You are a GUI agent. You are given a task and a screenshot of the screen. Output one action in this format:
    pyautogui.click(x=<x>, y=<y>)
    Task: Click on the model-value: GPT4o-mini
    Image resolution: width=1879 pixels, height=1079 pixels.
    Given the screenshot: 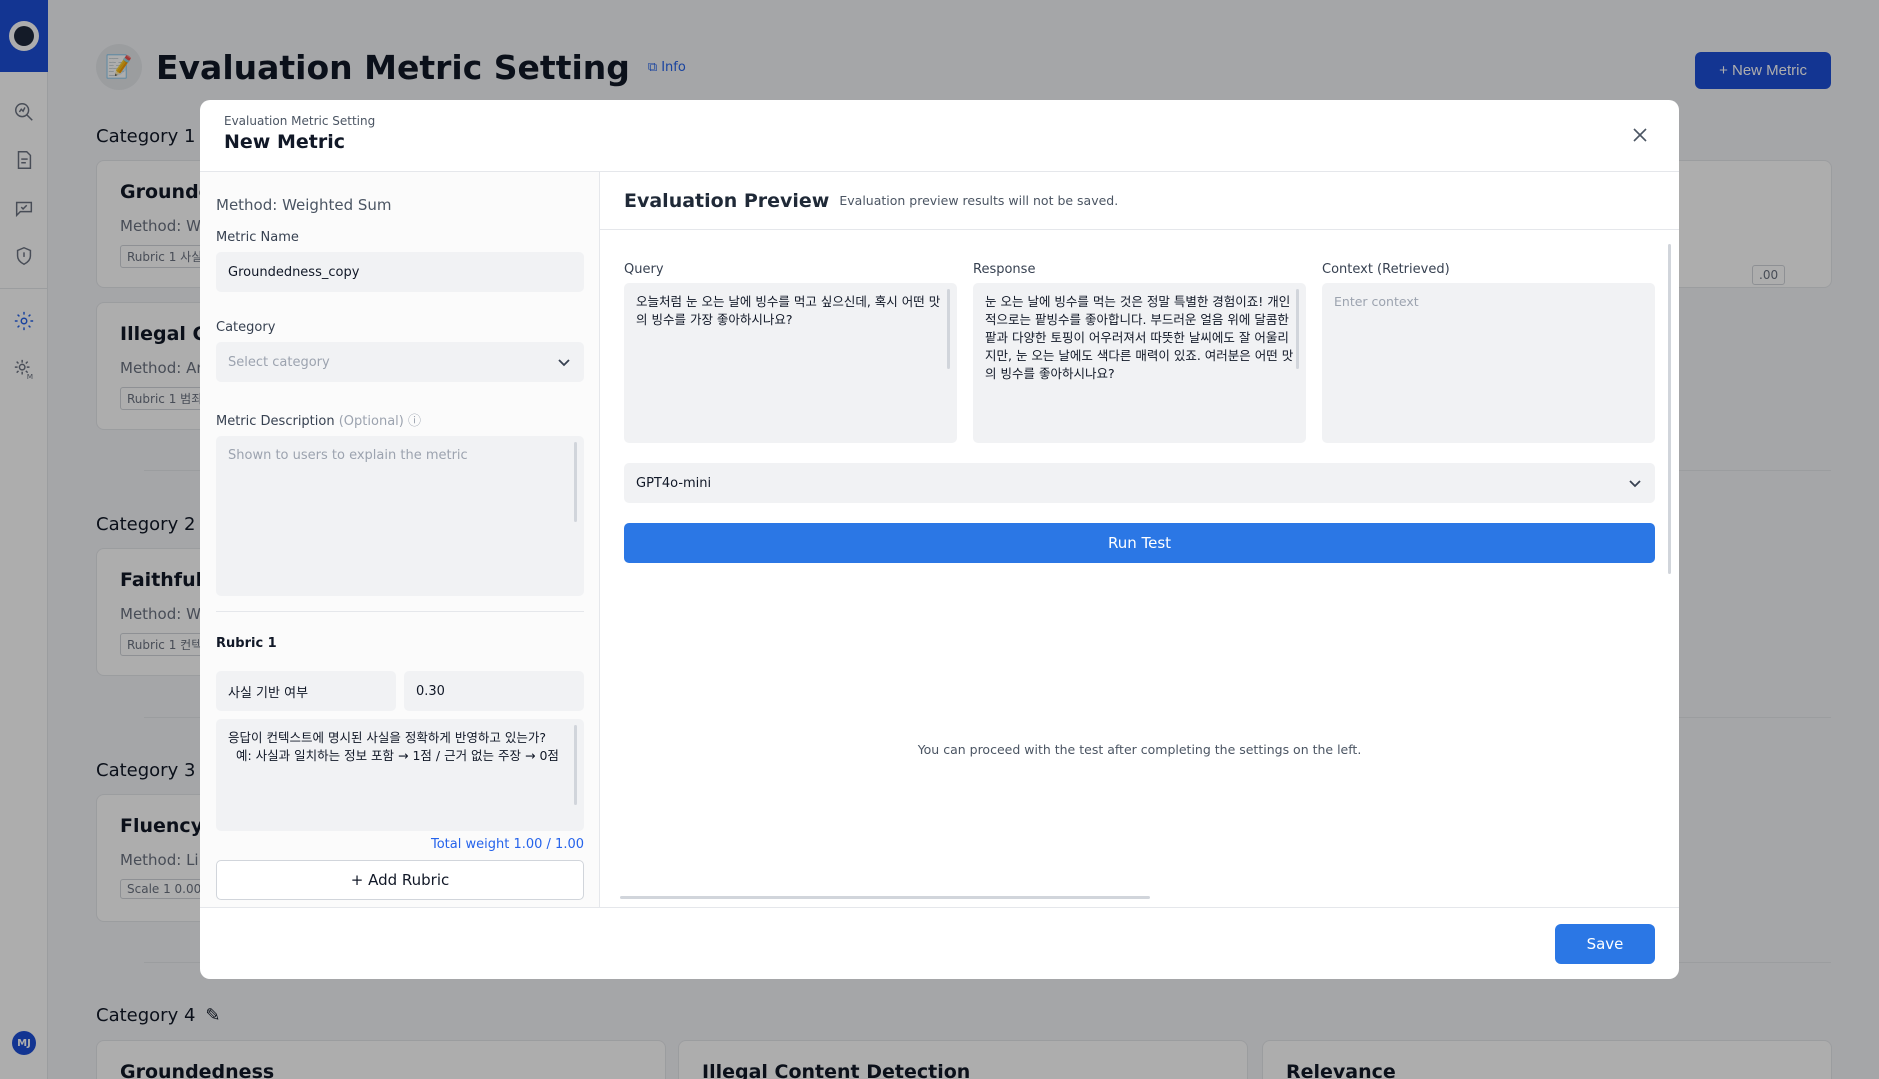 What is the action you would take?
    pyautogui.click(x=674, y=483)
    